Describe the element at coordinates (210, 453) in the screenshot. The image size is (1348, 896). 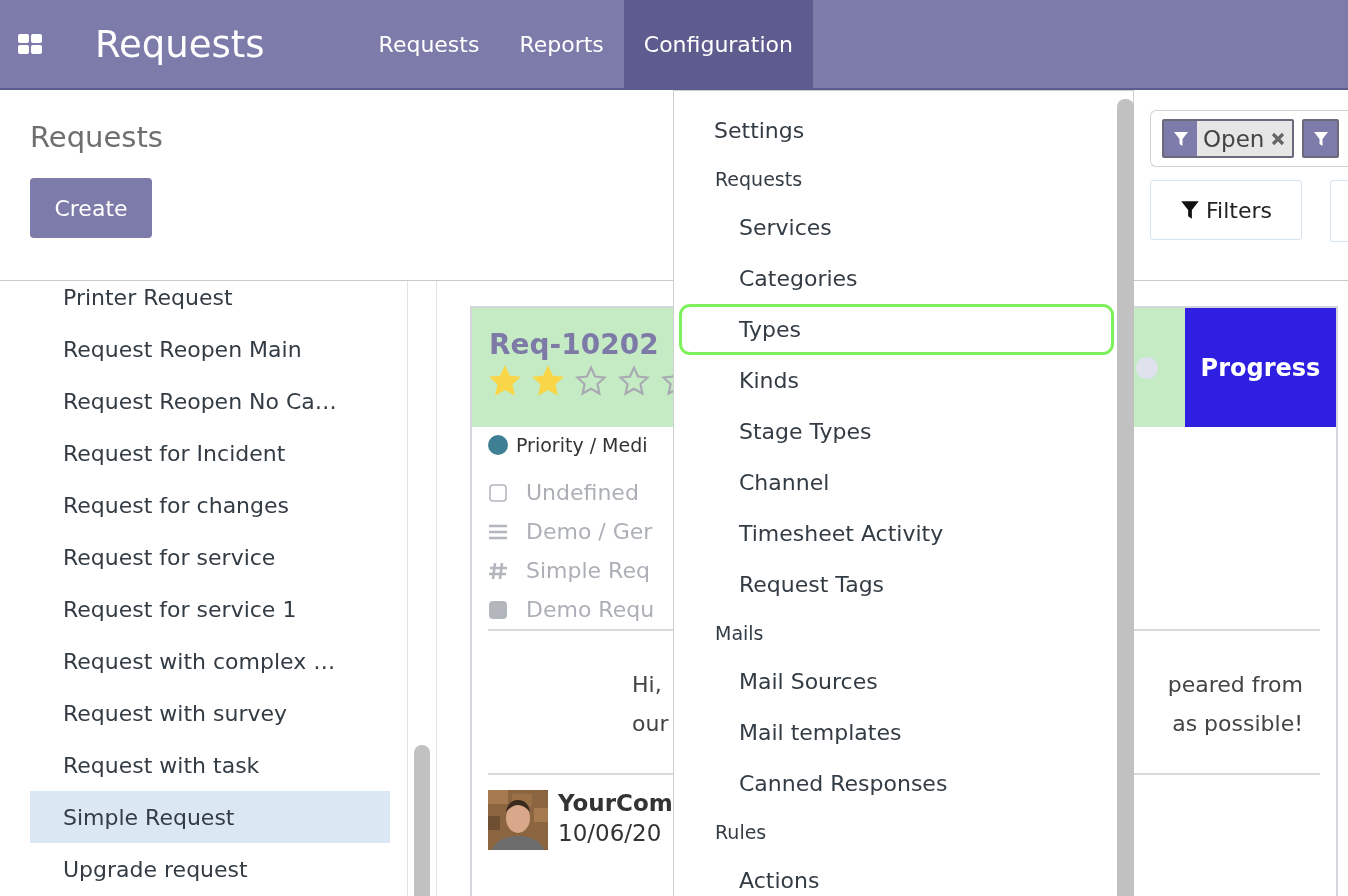
I see `sidebar-item: Request for Incident` at that location.